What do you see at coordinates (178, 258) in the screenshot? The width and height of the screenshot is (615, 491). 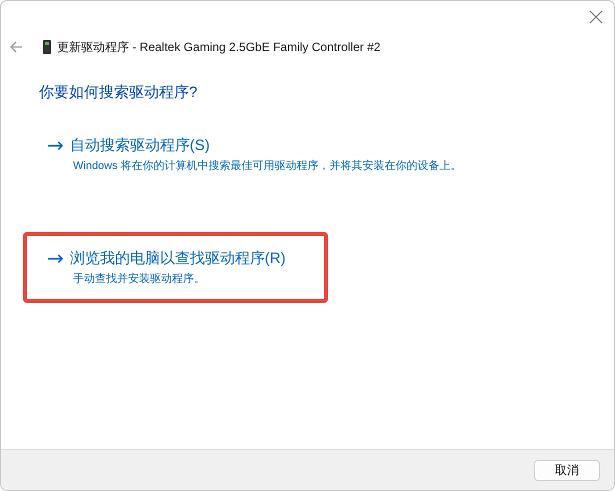 I see `option-link: 浏览我的电脑以查找驱动程序(R)` at bounding box center [178, 258].